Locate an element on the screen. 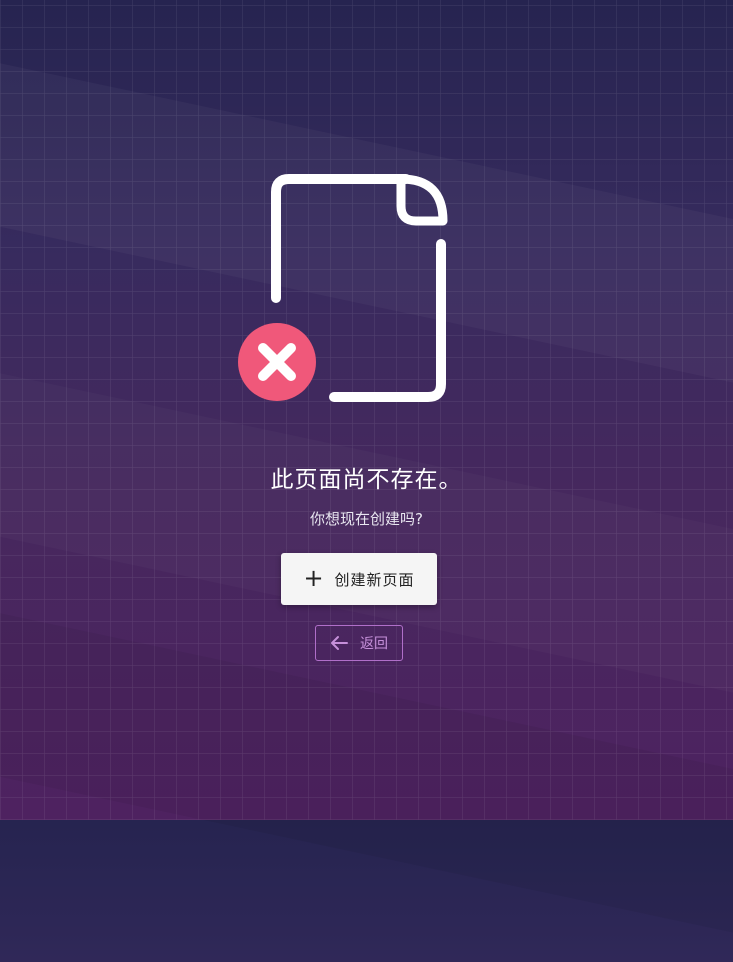 The width and height of the screenshot is (733, 962). create-new-page-button: + 创建新页面 is located at coordinates (359, 579).